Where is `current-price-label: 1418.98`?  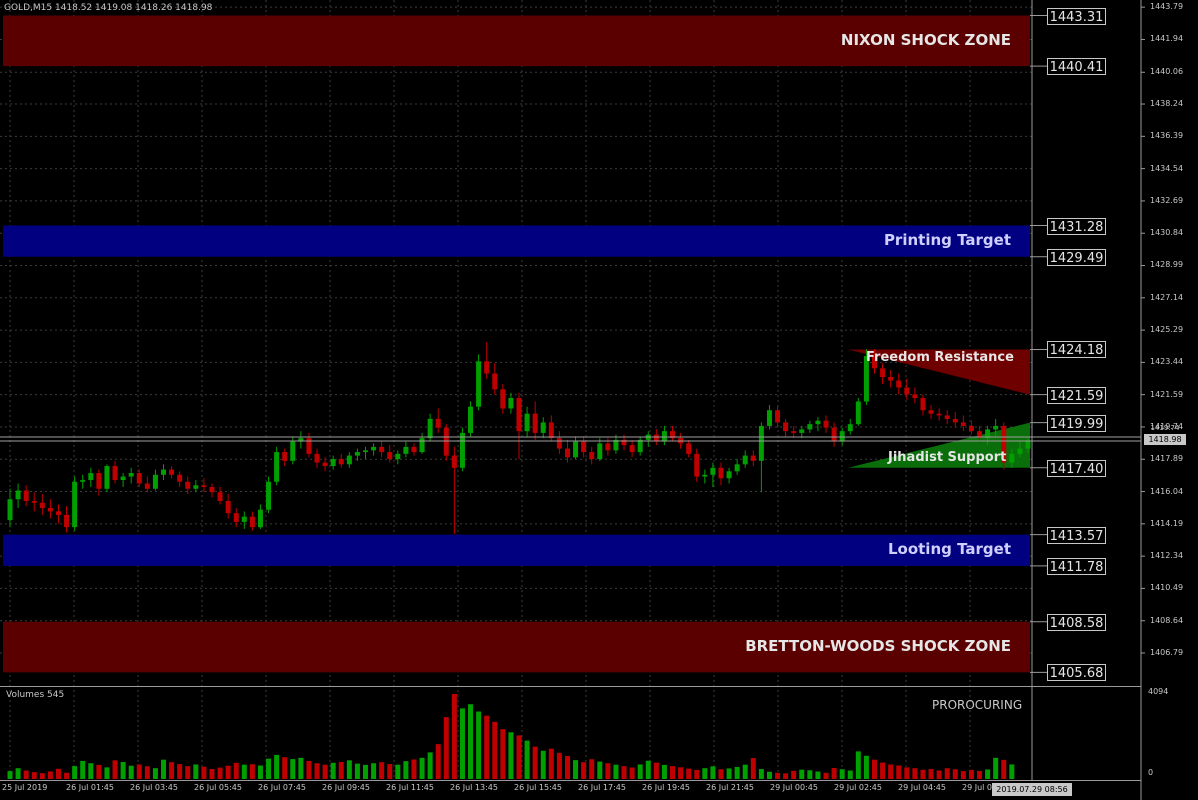 current-price-label: 1418.98 is located at coordinates (1165, 439).